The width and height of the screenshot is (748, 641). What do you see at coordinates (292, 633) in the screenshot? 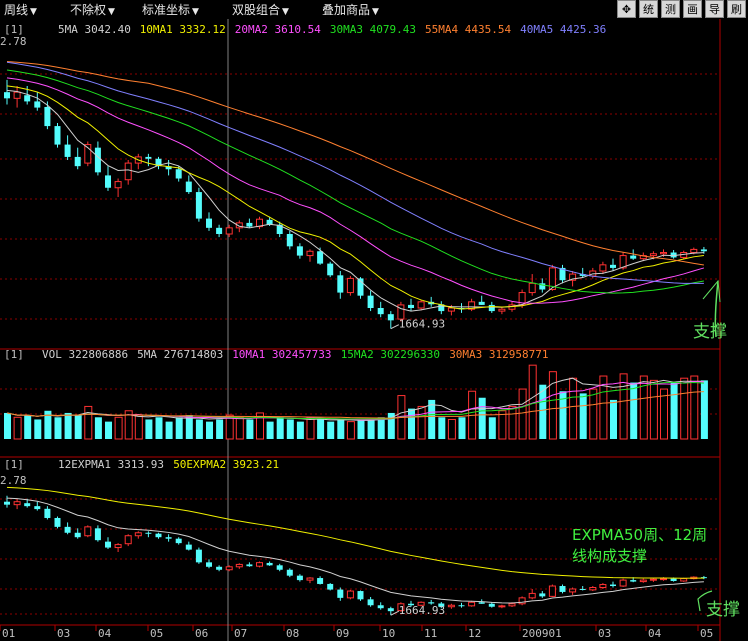
I see `x-tick-label: 08` at bounding box center [292, 633].